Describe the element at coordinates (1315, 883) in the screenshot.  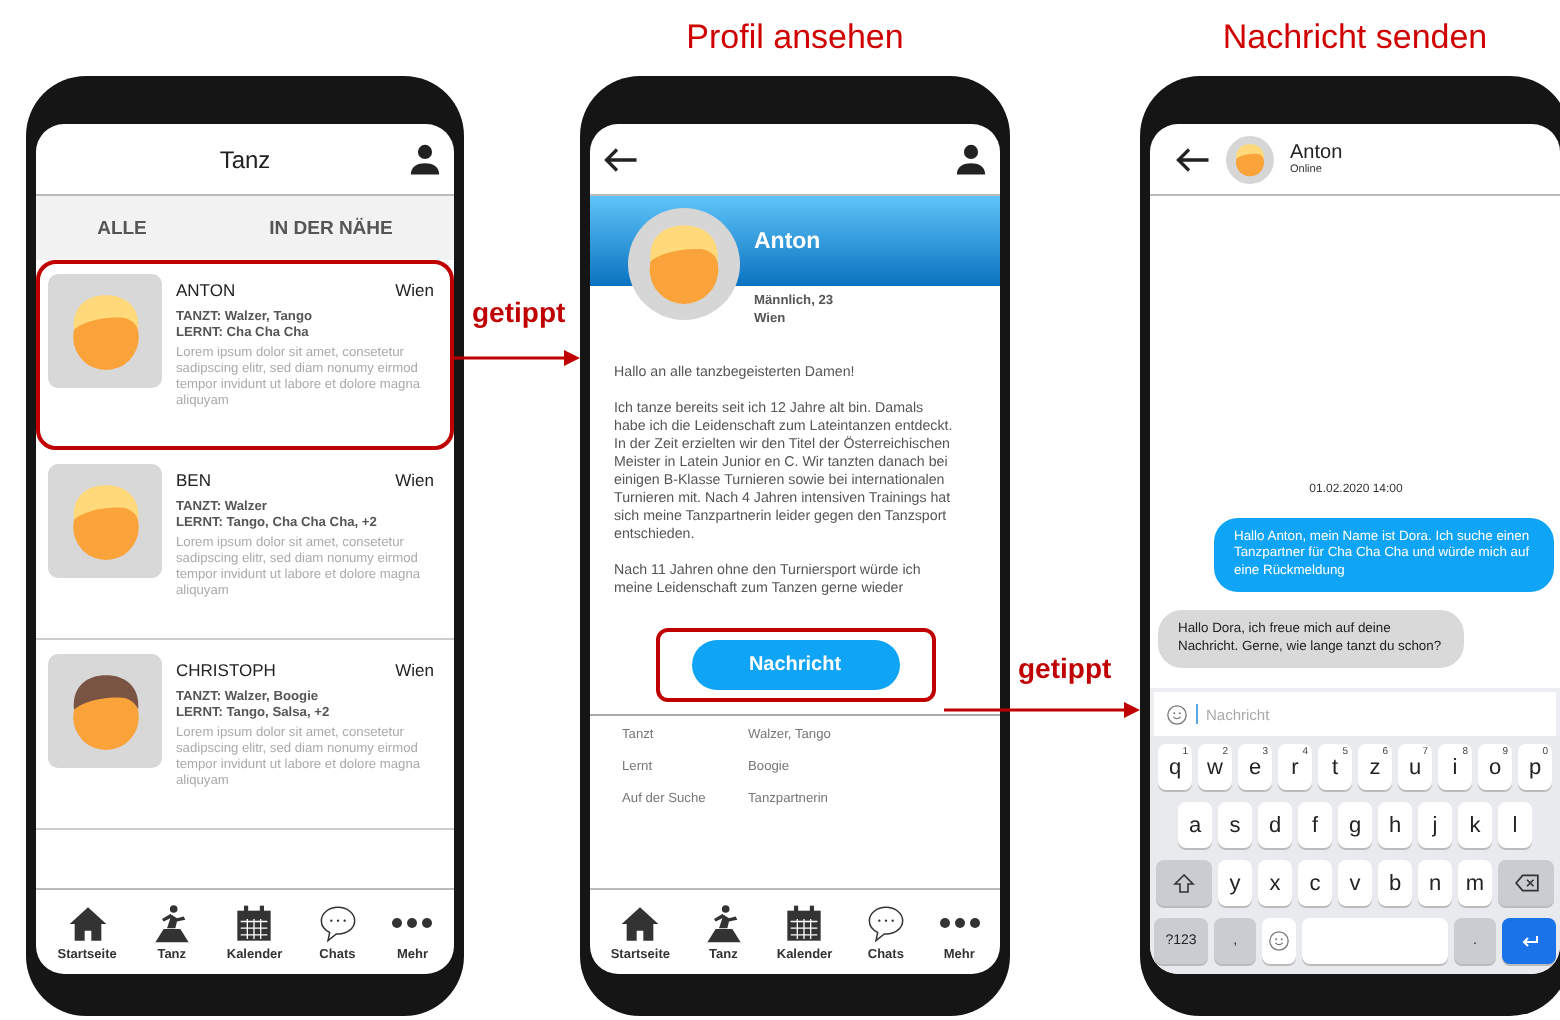
I see `keyboard-key: c` at that location.